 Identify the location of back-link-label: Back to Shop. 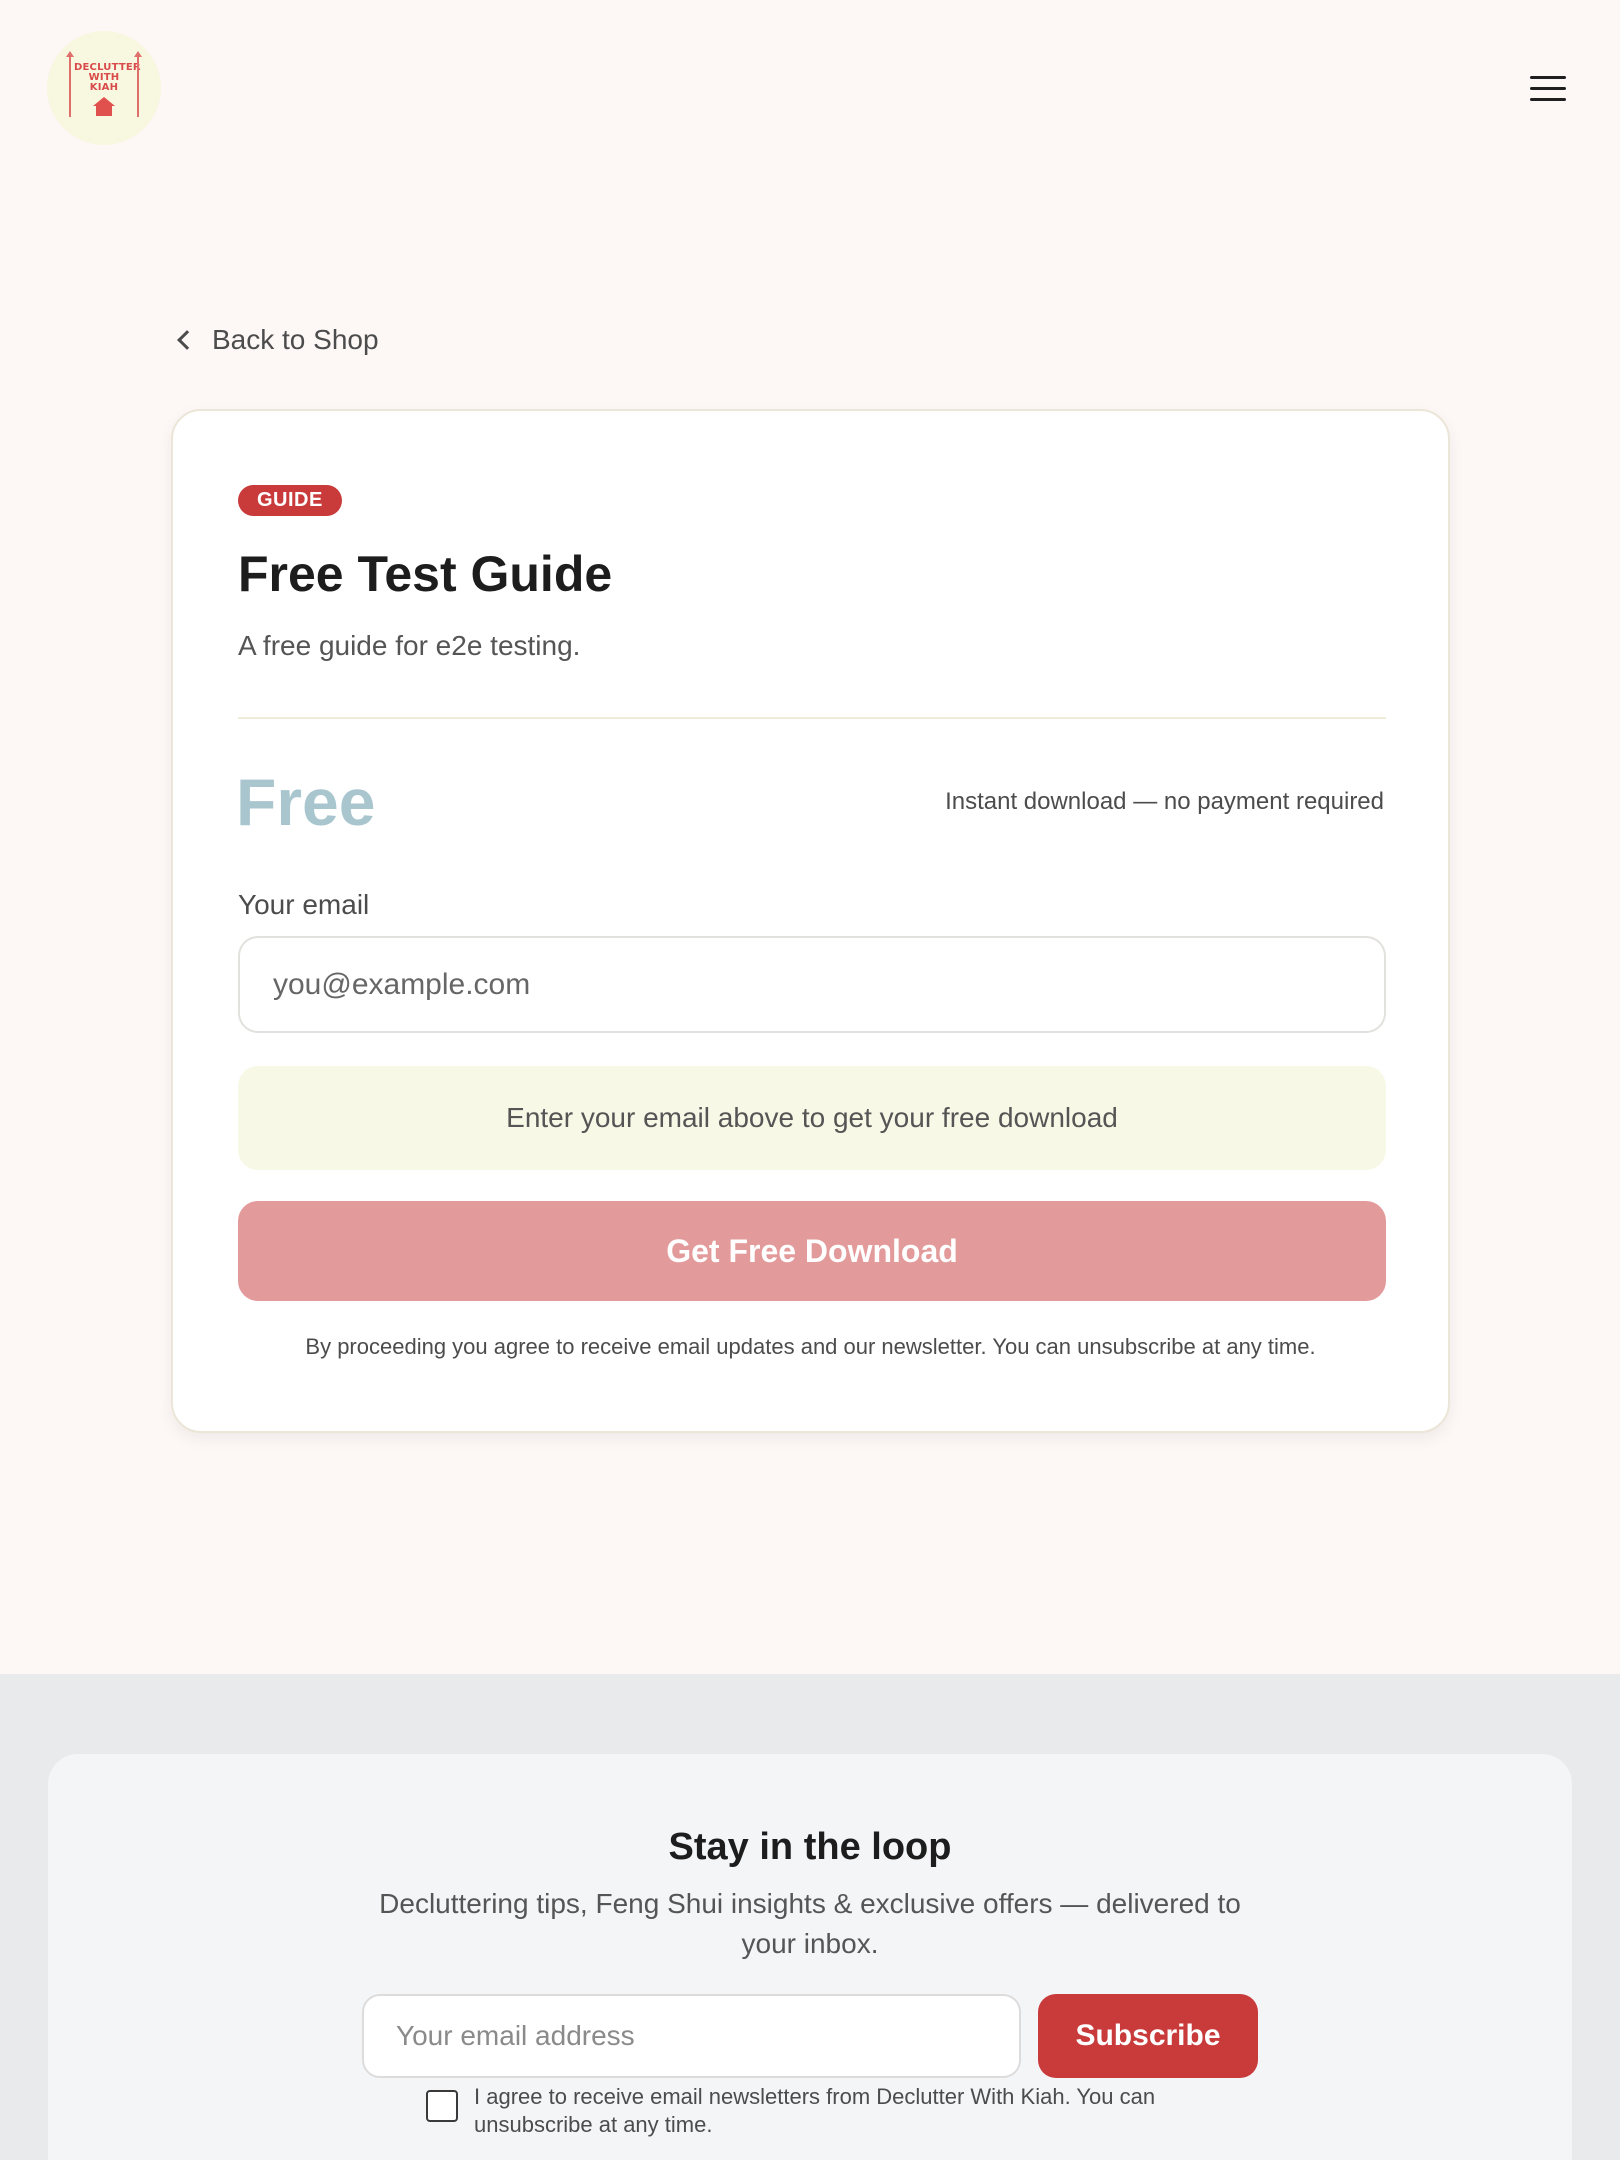
(295, 339).